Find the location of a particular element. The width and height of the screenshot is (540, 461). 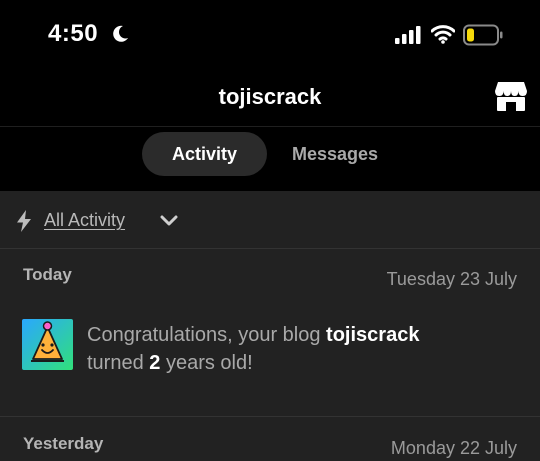

battery-icon is located at coordinates (483, 35).